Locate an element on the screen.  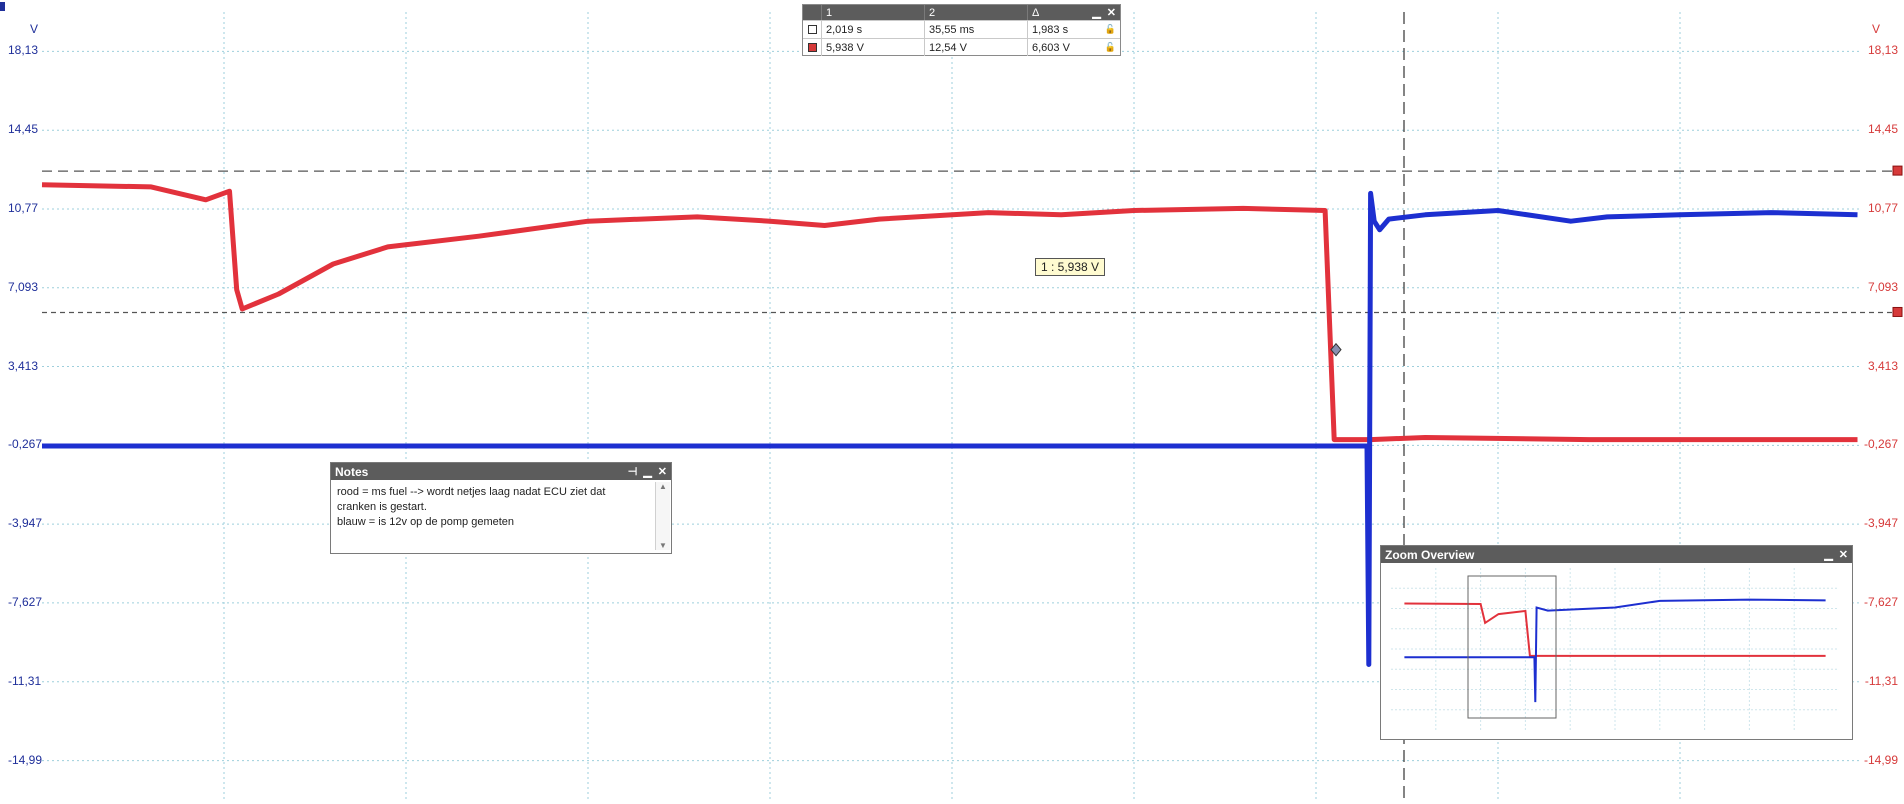
zoom-overview-title-bar: Zoom Overview ▁ ✕ is located at coordinates (1616, 554).